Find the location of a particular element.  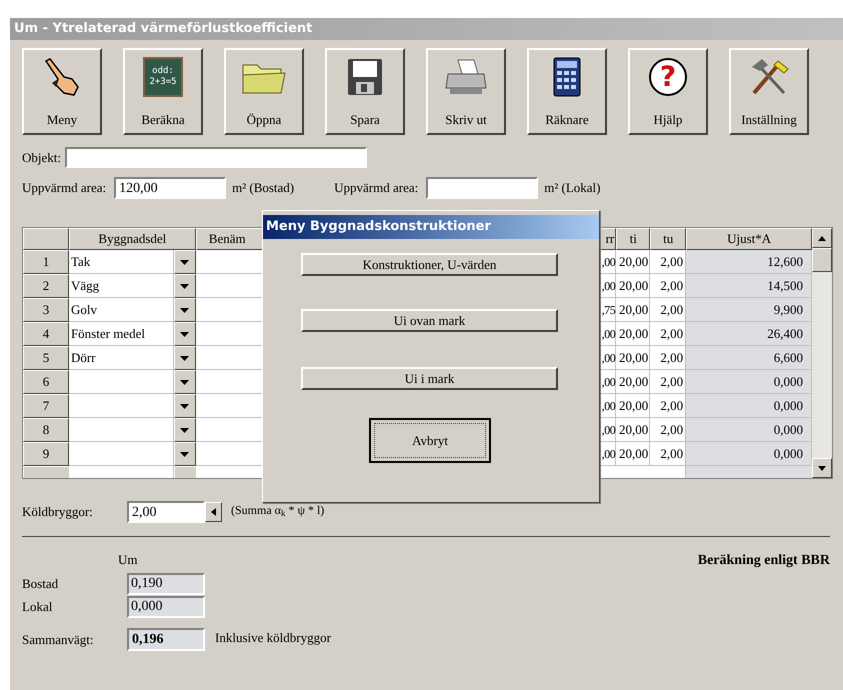

row-header: 9 is located at coordinates (46, 454).